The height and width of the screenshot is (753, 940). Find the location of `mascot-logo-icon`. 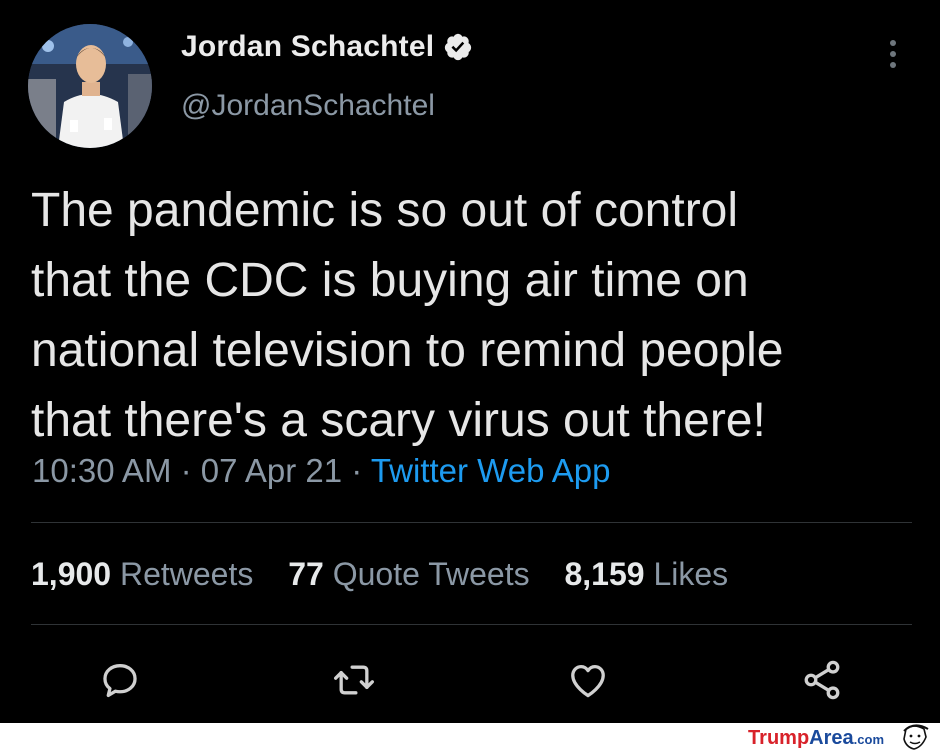

mascot-logo-icon is located at coordinates (916, 737).